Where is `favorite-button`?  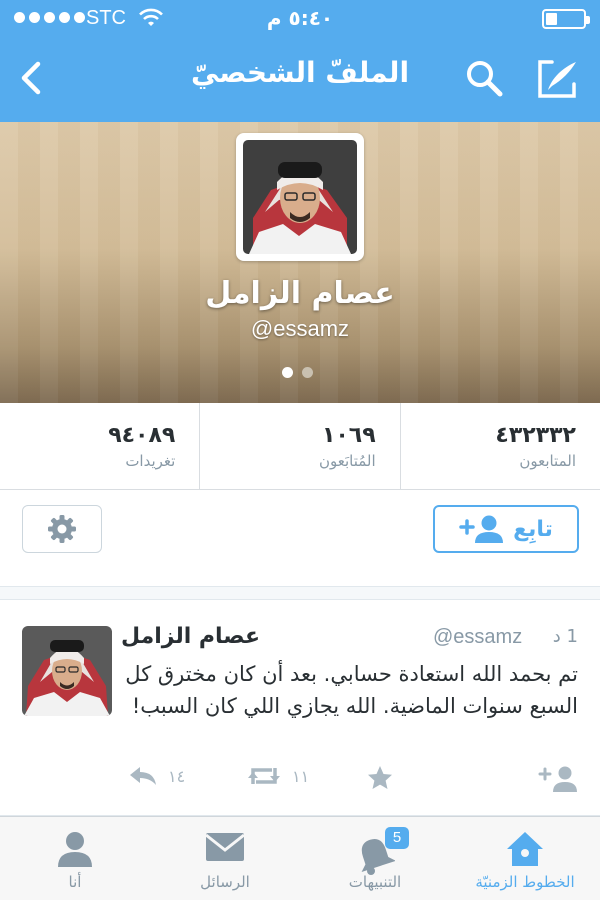 favorite-button is located at coordinates (380, 778).